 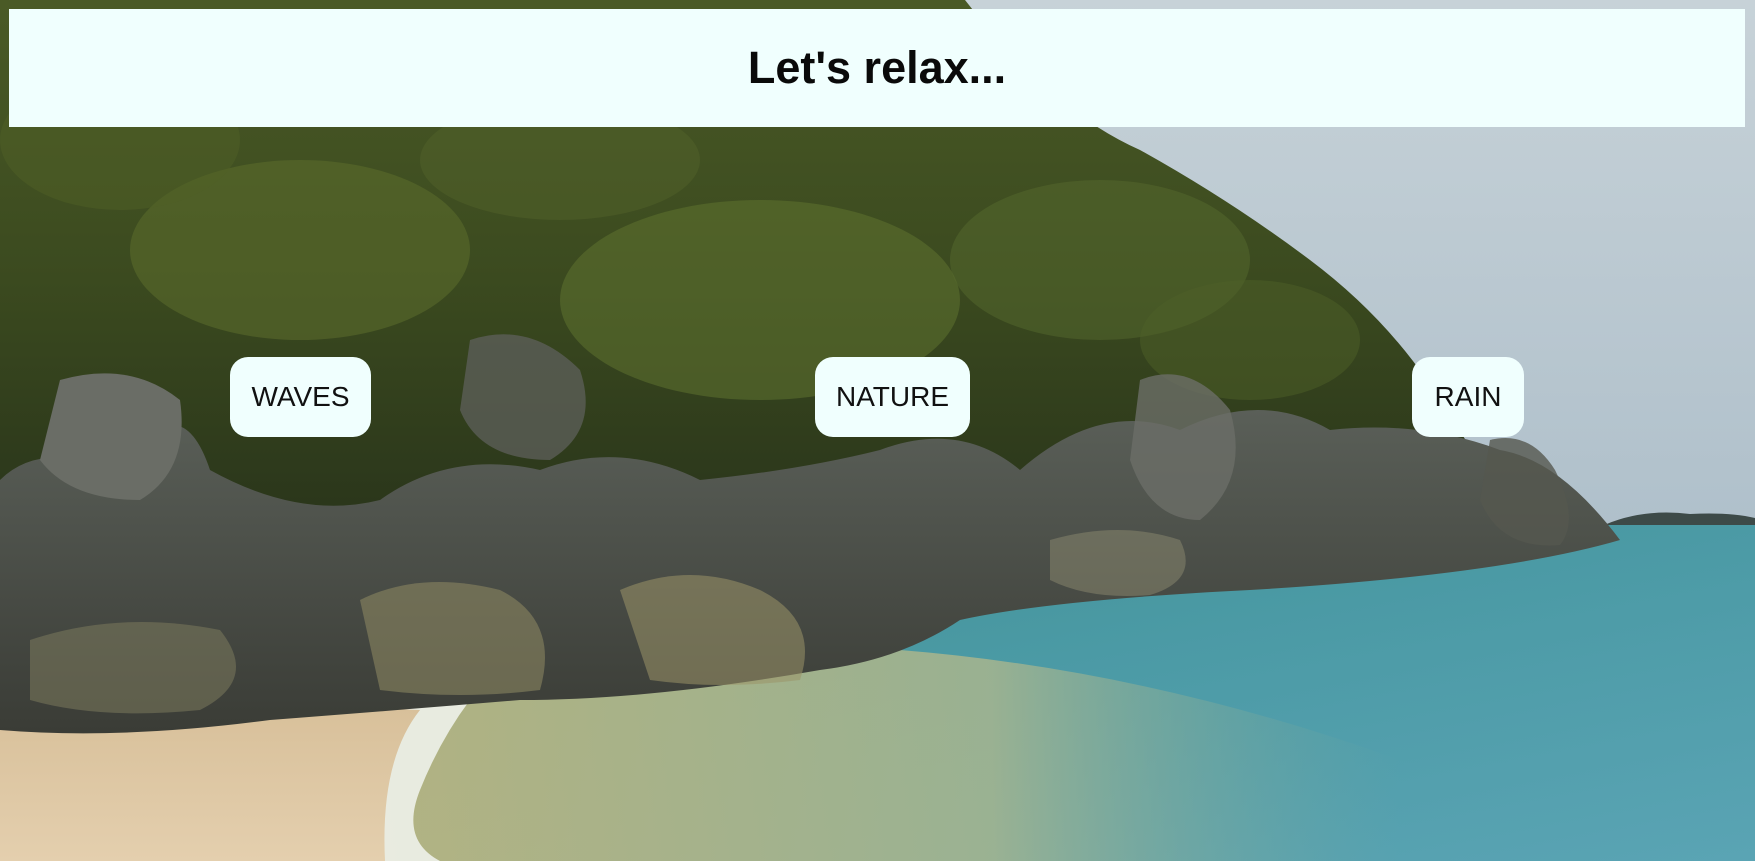 What do you see at coordinates (300, 397) in the screenshot?
I see `waves-button: WAVES` at bounding box center [300, 397].